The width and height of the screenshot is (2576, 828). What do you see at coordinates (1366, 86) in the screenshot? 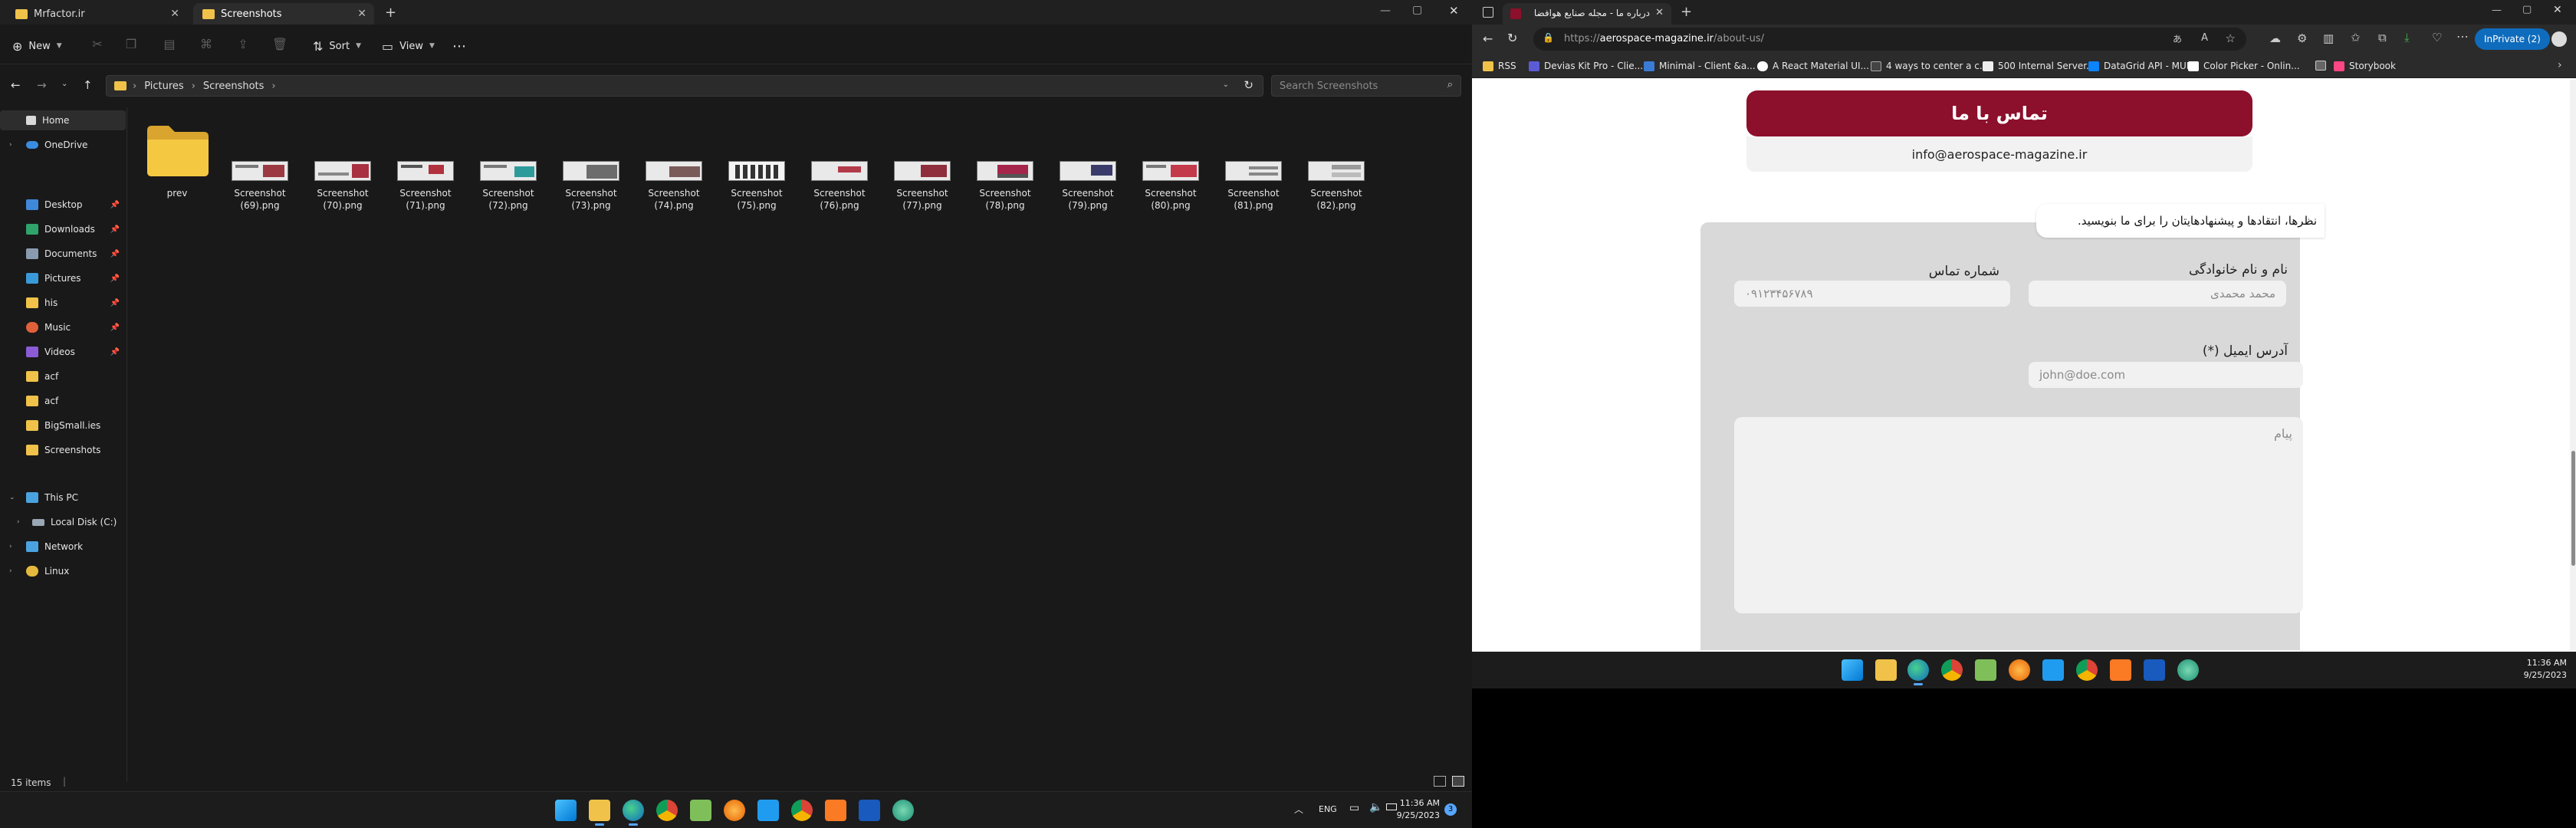
I see `search-input: Search Screenshots ⌕` at bounding box center [1366, 86].